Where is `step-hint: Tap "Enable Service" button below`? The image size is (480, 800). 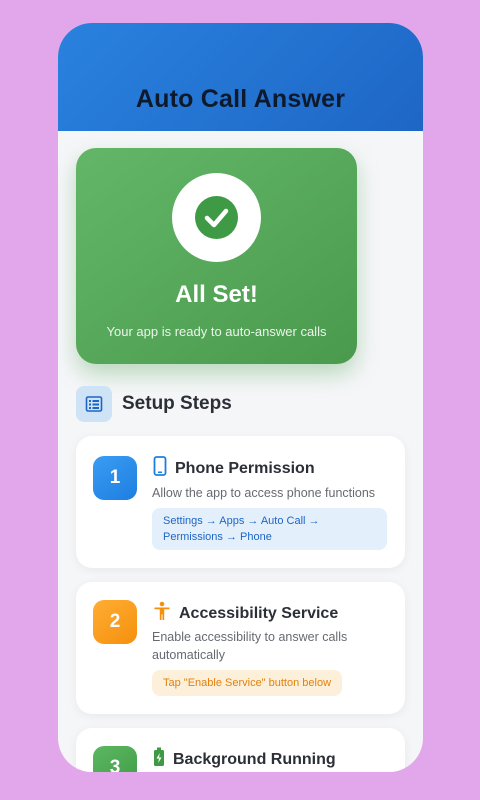 step-hint: Tap "Enable Service" button below is located at coordinates (247, 683).